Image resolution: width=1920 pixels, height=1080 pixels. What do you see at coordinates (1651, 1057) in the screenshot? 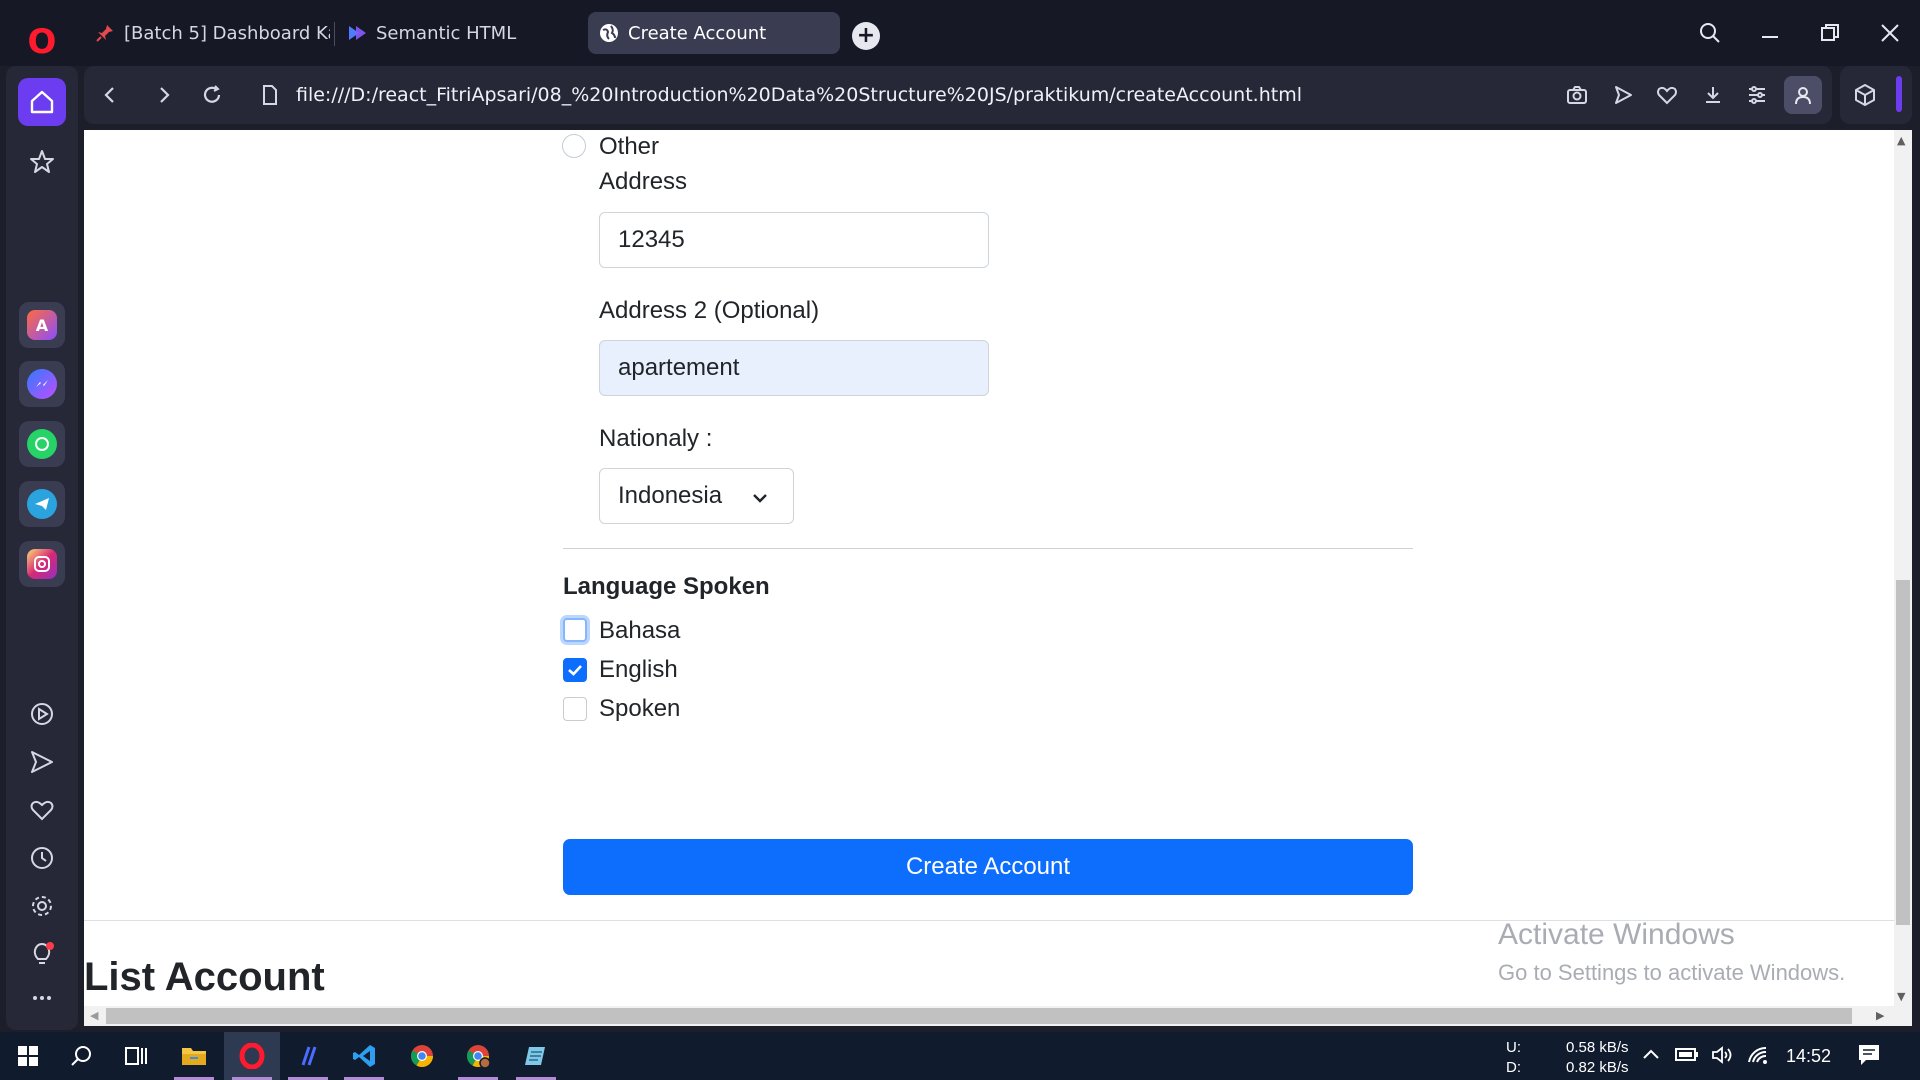
I see `show-hidden-icons-chevron-icon` at bounding box center [1651, 1057].